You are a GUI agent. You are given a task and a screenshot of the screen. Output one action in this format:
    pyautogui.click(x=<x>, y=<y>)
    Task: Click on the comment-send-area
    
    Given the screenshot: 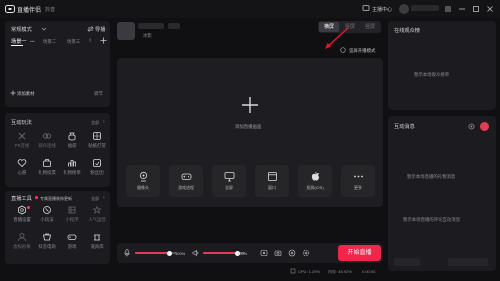 What is the action you would take?
    pyautogui.click(x=468, y=262)
    